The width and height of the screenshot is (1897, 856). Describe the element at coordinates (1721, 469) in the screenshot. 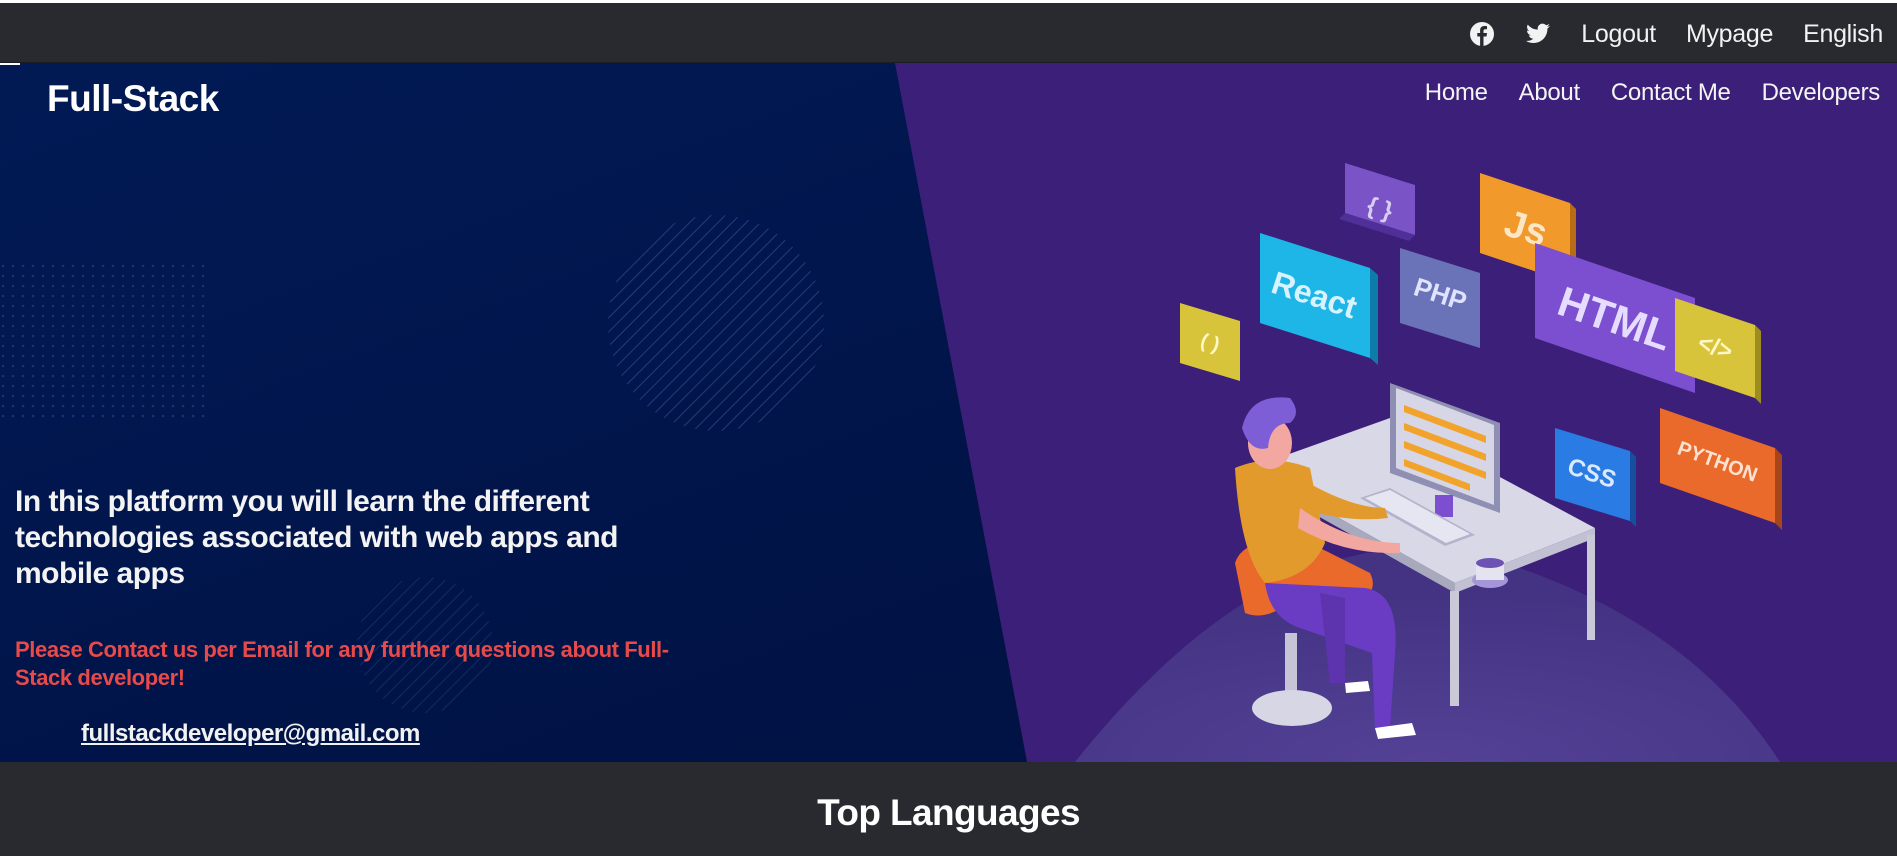

I see `tech-tile-python: PYTHON` at that location.